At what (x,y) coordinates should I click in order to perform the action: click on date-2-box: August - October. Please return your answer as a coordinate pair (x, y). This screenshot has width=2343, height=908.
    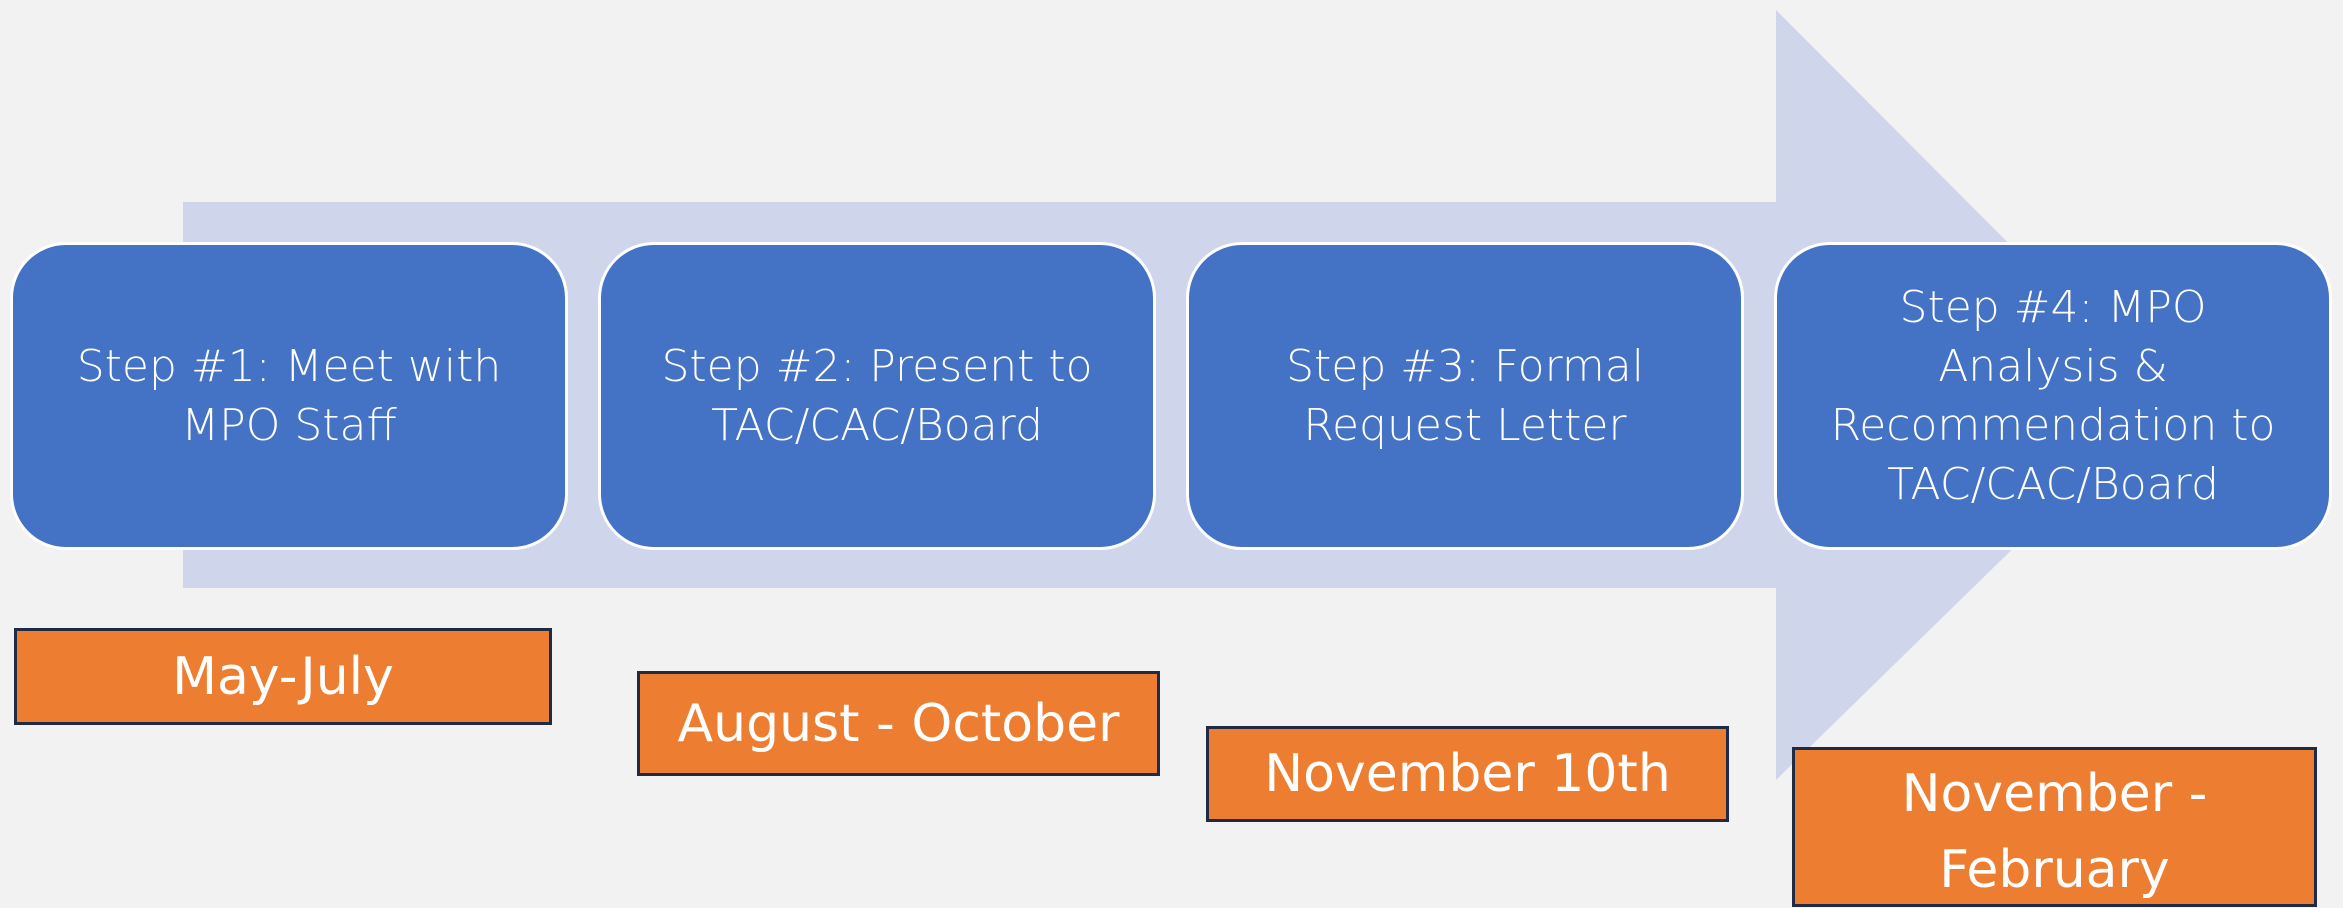
    Looking at the image, I should click on (898, 723).